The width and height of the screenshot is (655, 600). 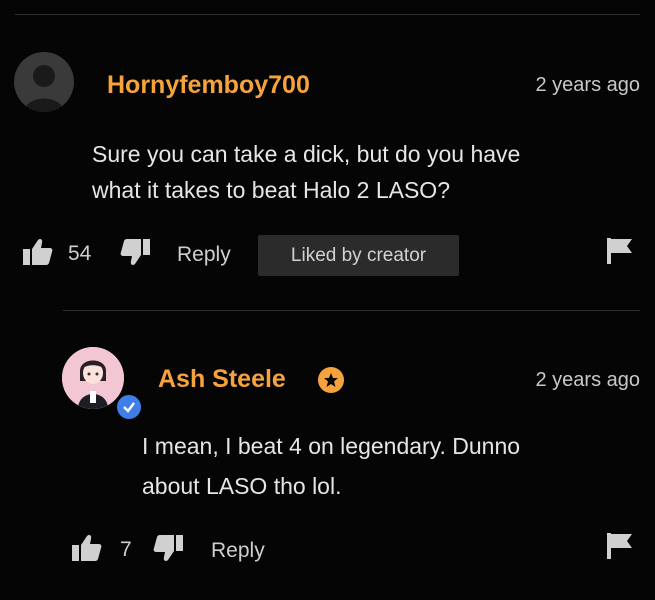 What do you see at coordinates (331, 380) in the screenshot?
I see `star-badge-icon` at bounding box center [331, 380].